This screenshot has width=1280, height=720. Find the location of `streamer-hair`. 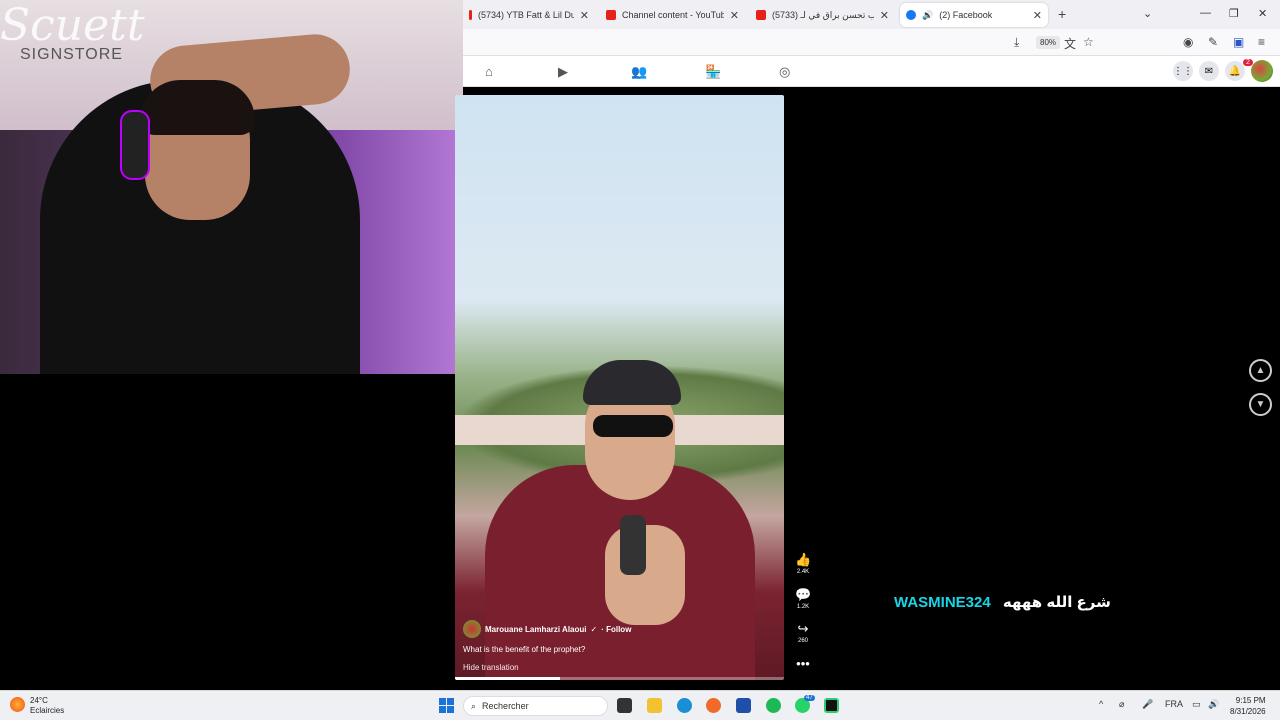

streamer-hair is located at coordinates (197, 107).